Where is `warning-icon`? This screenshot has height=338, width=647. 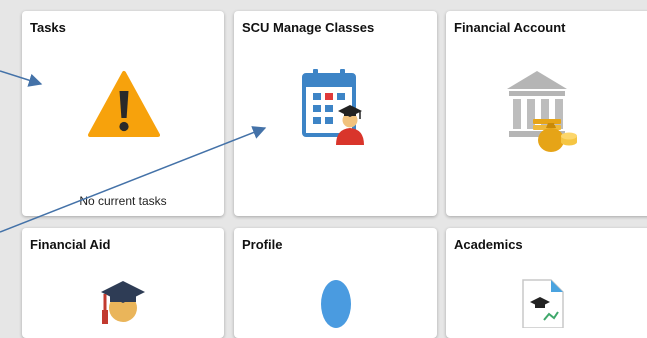
warning-icon is located at coordinates (124, 104).